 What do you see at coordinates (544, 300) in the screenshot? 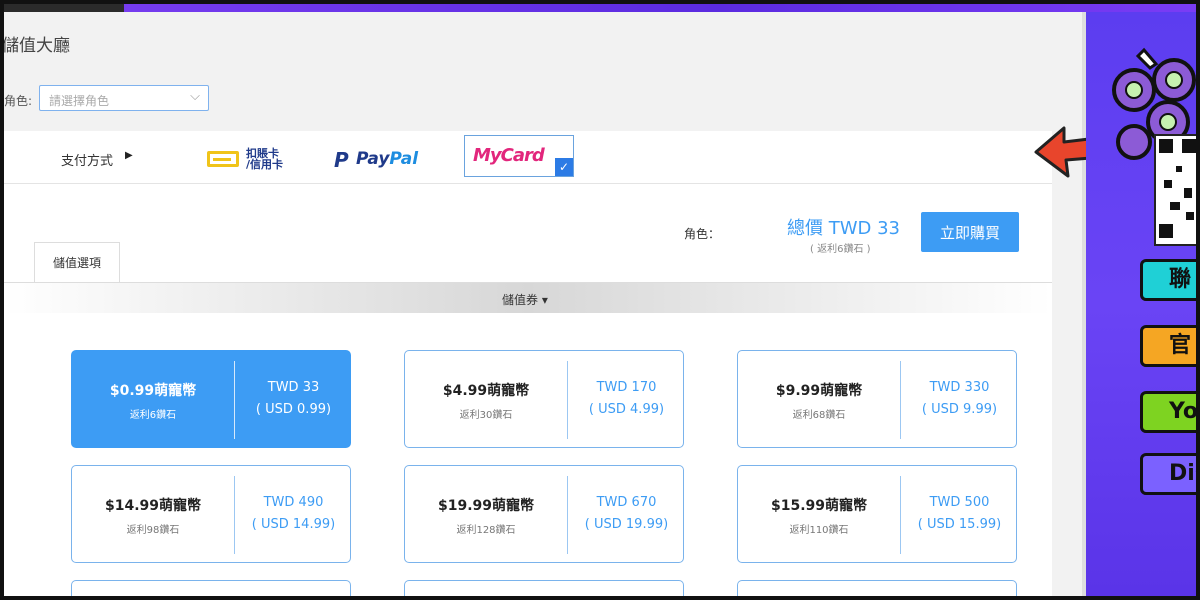
I see `caret-down-icon: ▾` at bounding box center [544, 300].